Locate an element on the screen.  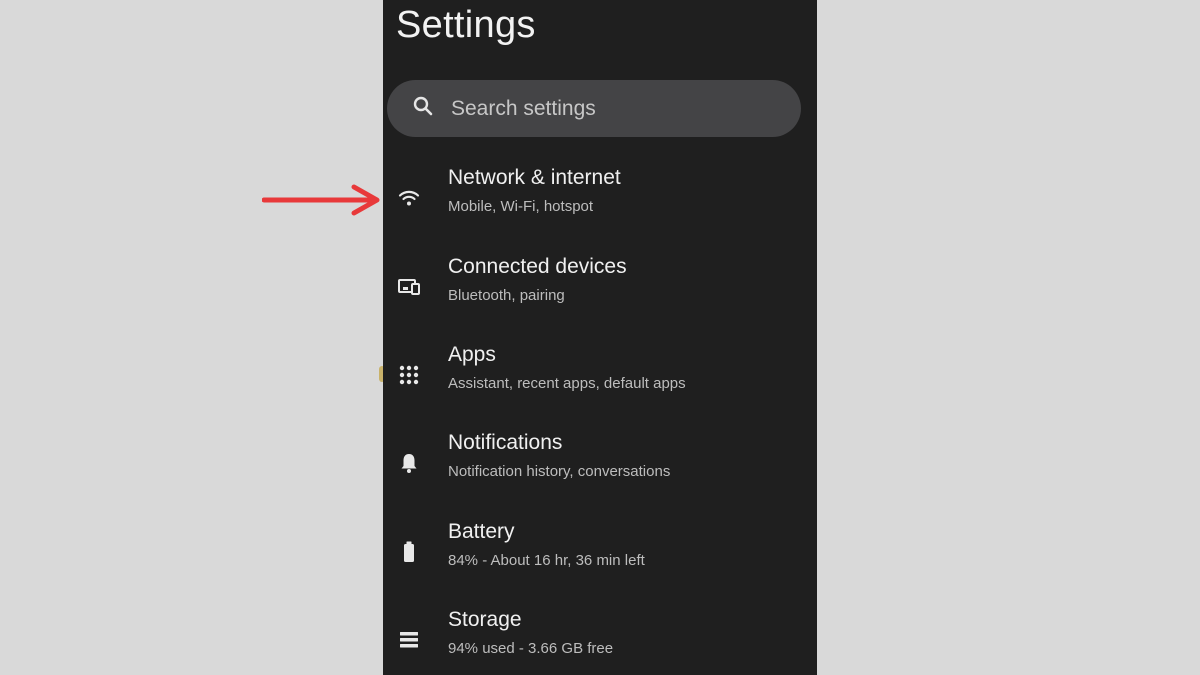
settings-item-sub: Bluetooth, pairing is located at coordinates (506, 295).